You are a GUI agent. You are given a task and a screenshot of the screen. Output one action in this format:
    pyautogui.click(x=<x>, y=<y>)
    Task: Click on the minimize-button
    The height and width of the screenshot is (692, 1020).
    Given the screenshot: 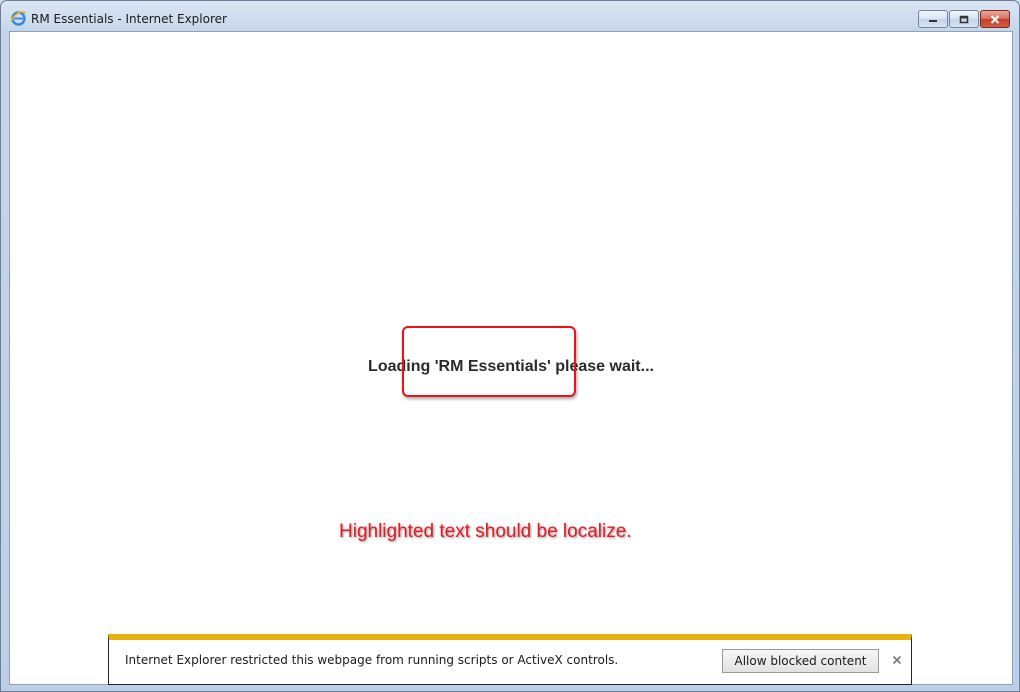 What is the action you would take?
    pyautogui.click(x=933, y=19)
    